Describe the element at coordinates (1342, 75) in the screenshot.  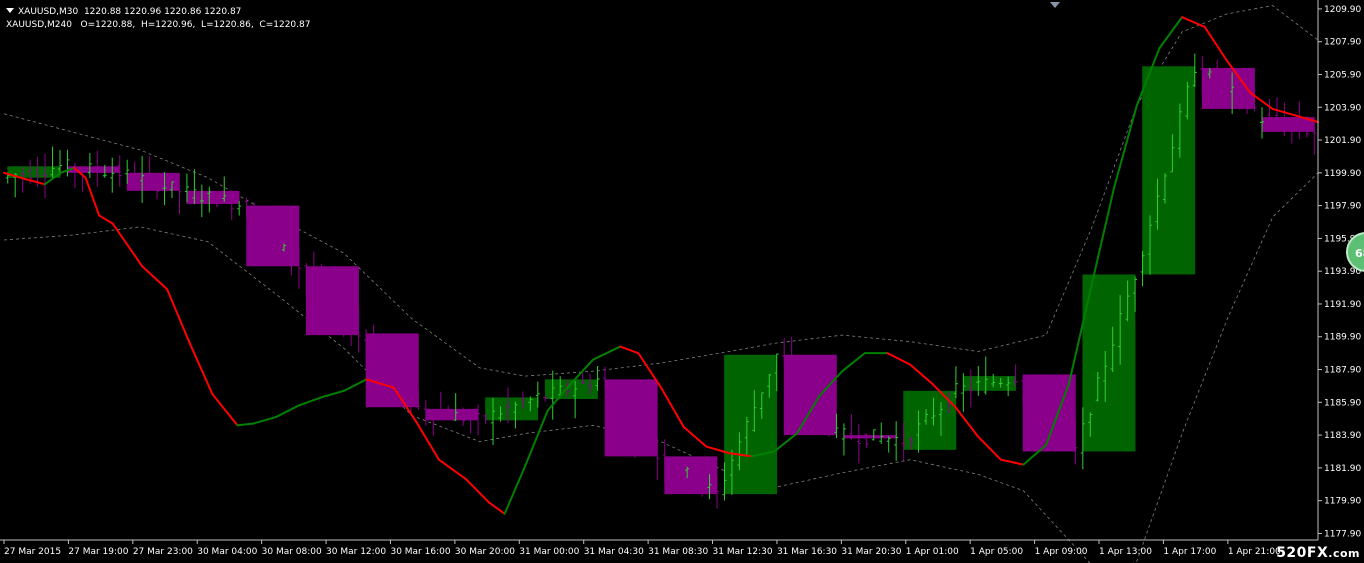
I see `y-tick-label: 1205.90` at that location.